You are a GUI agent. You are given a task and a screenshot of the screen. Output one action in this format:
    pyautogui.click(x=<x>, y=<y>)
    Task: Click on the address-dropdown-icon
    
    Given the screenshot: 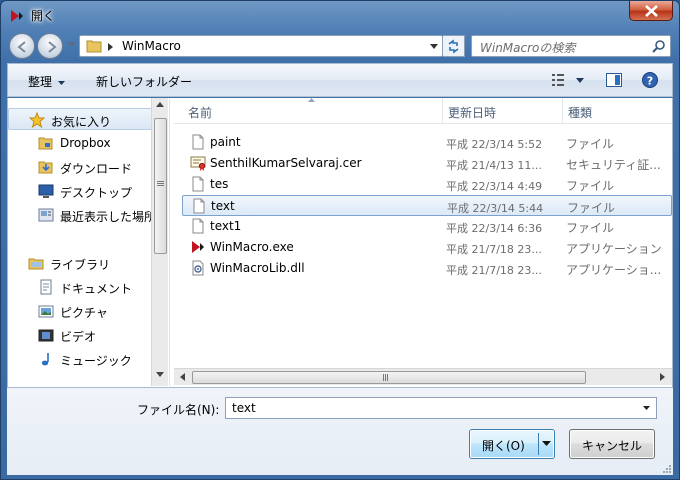 What is the action you would take?
    pyautogui.click(x=434, y=46)
    